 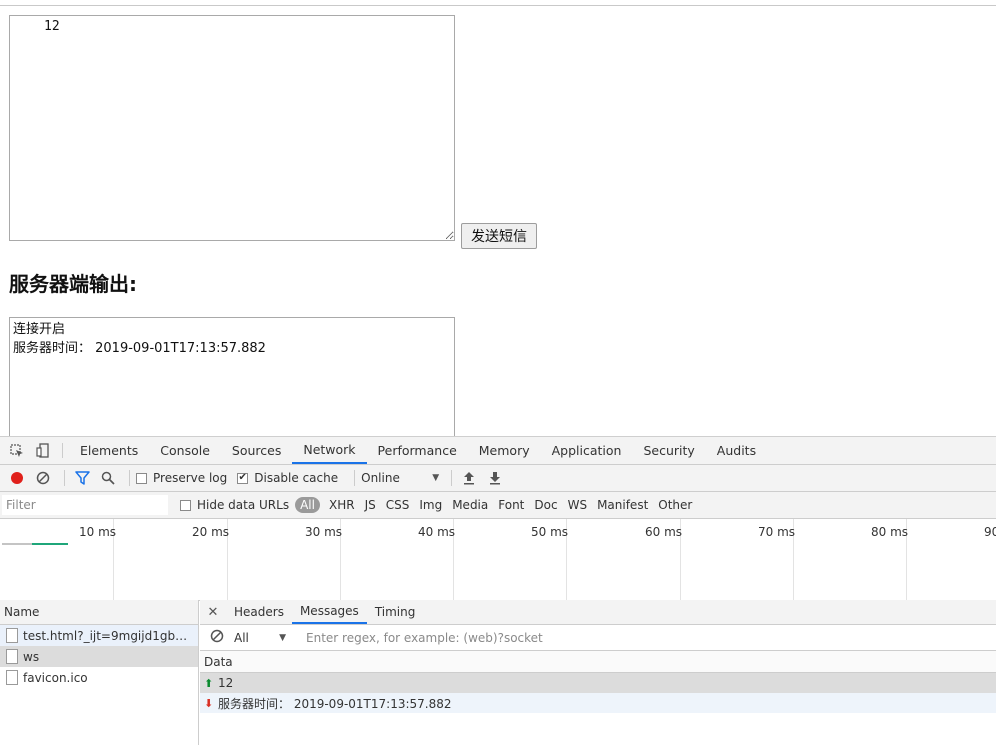 What do you see at coordinates (736, 450) in the screenshot?
I see `tab-audits: Audits` at bounding box center [736, 450].